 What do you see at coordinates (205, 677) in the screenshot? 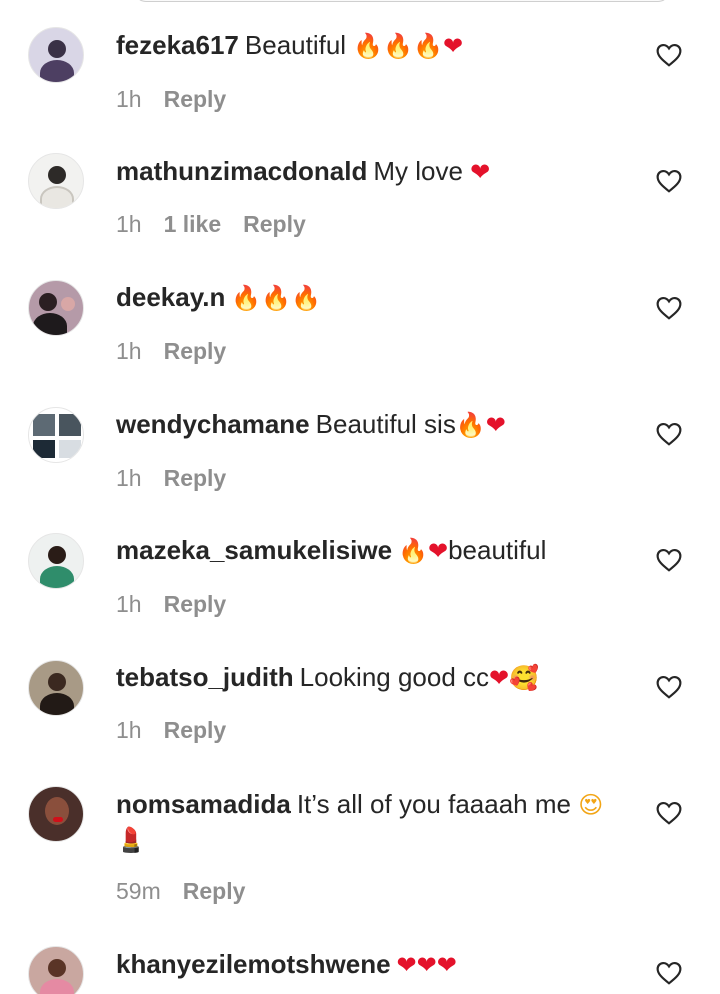
I see `comment-username: tebatso_judith` at bounding box center [205, 677].